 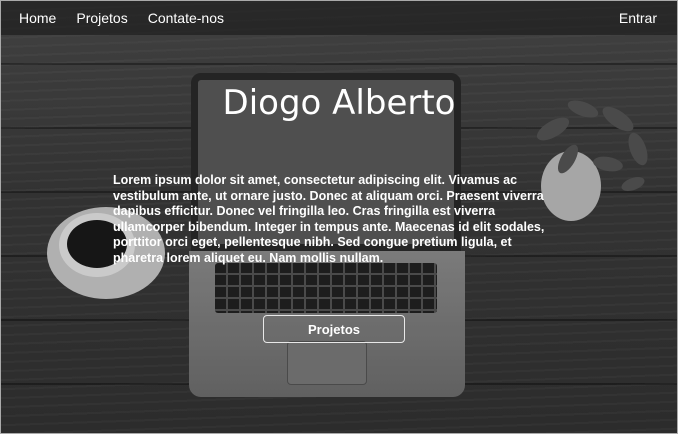 What do you see at coordinates (37, 18) in the screenshot?
I see `nav-home-link: Home` at bounding box center [37, 18].